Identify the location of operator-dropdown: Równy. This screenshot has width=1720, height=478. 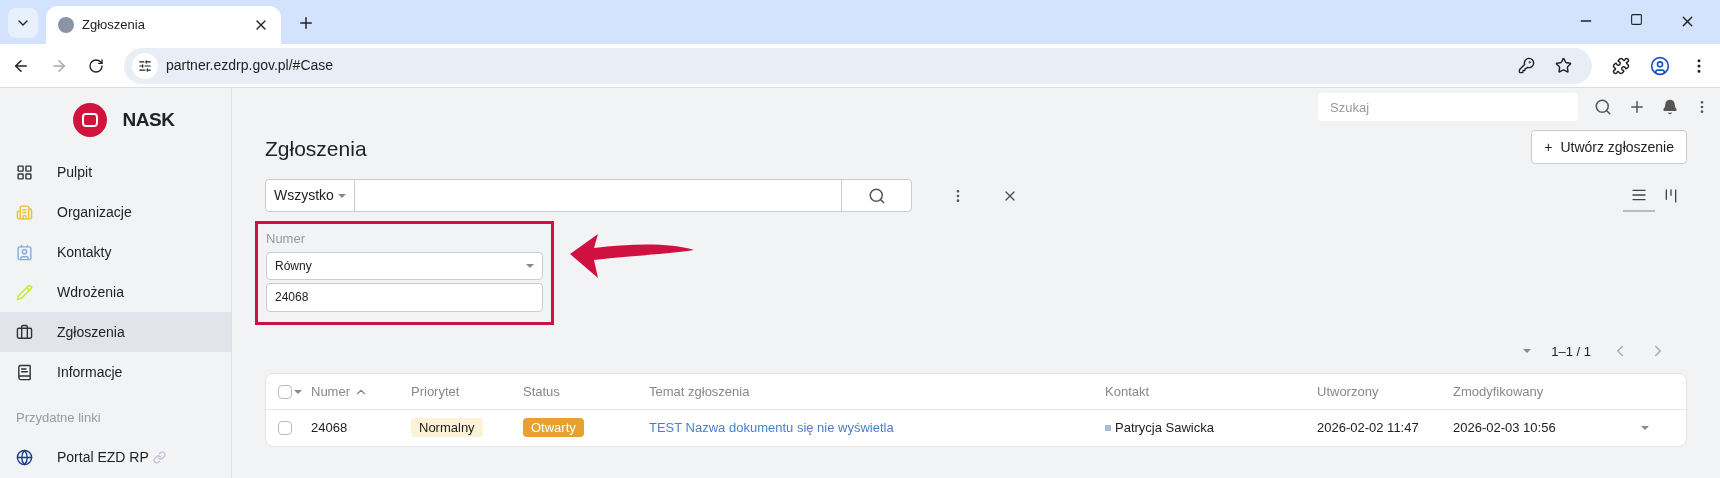
(404, 265).